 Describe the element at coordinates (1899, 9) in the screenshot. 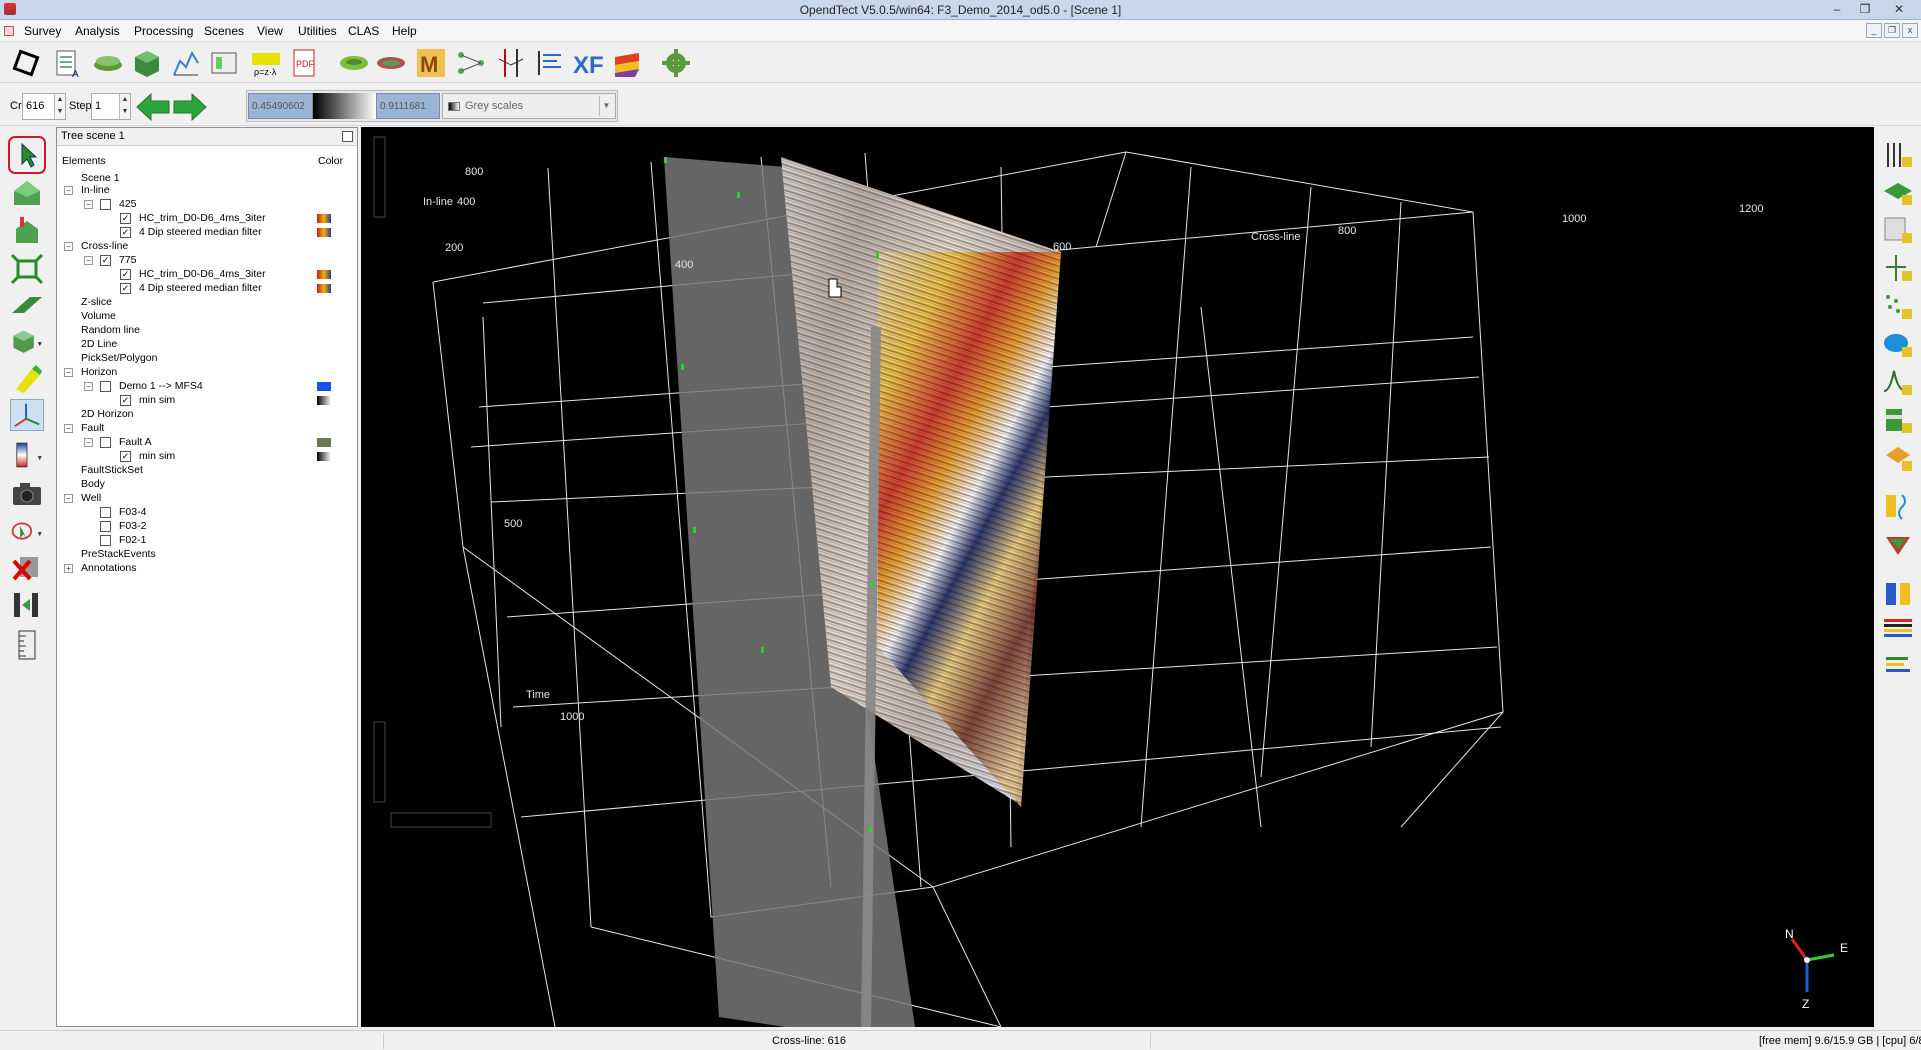

I see `close-button: ✕` at that location.